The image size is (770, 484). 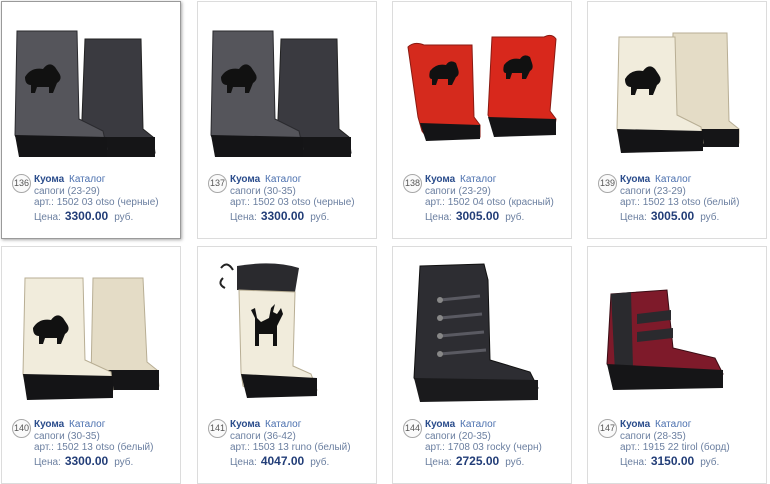 What do you see at coordinates (482, 329) in the screenshot?
I see `winter-boot-black-laced-icon` at bounding box center [482, 329].